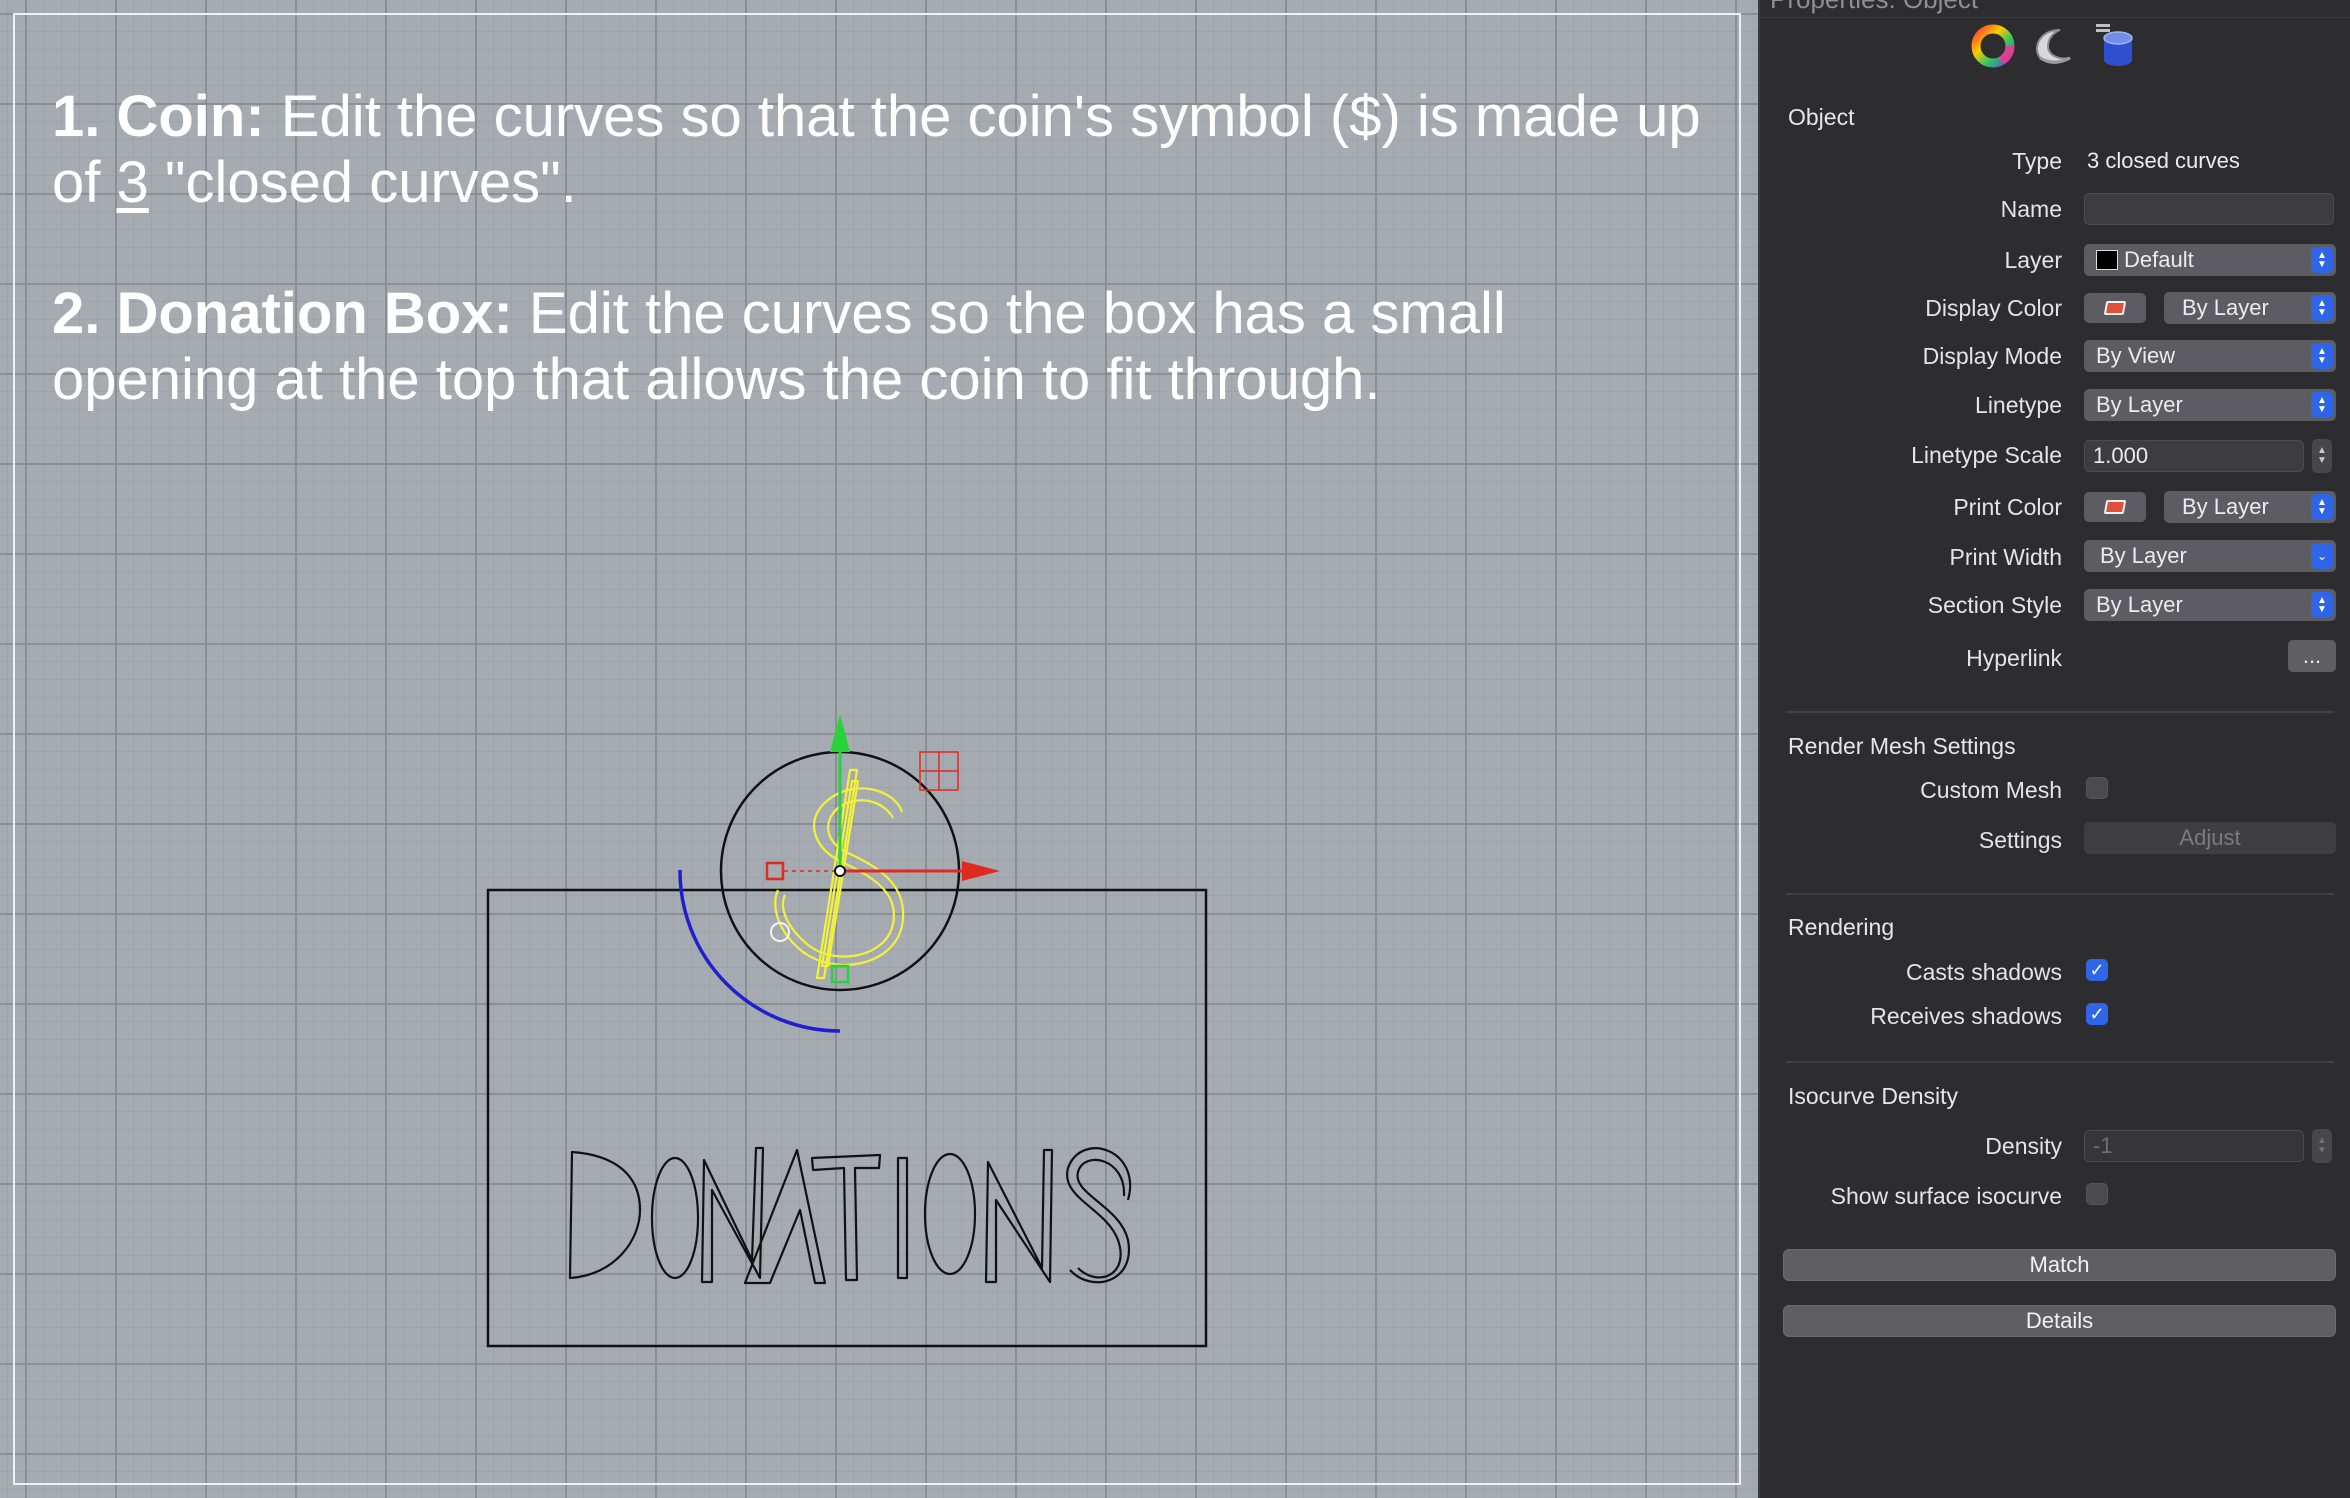  What do you see at coordinates (2114, 46) in the screenshot?
I see `layer-cylinder-icon` at bounding box center [2114, 46].